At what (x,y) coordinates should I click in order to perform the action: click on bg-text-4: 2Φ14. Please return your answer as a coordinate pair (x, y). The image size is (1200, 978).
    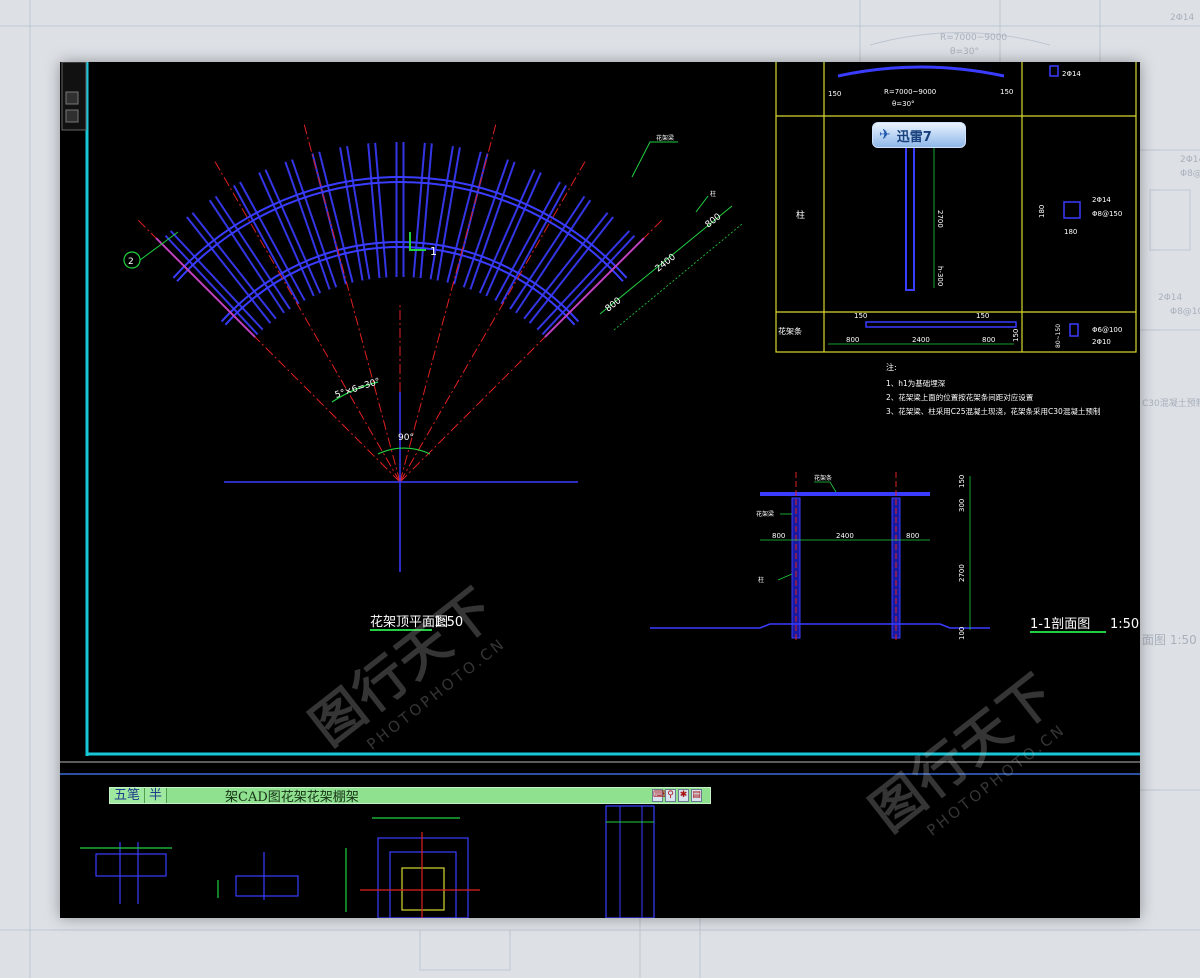
    Looking at the image, I should click on (1190, 160).